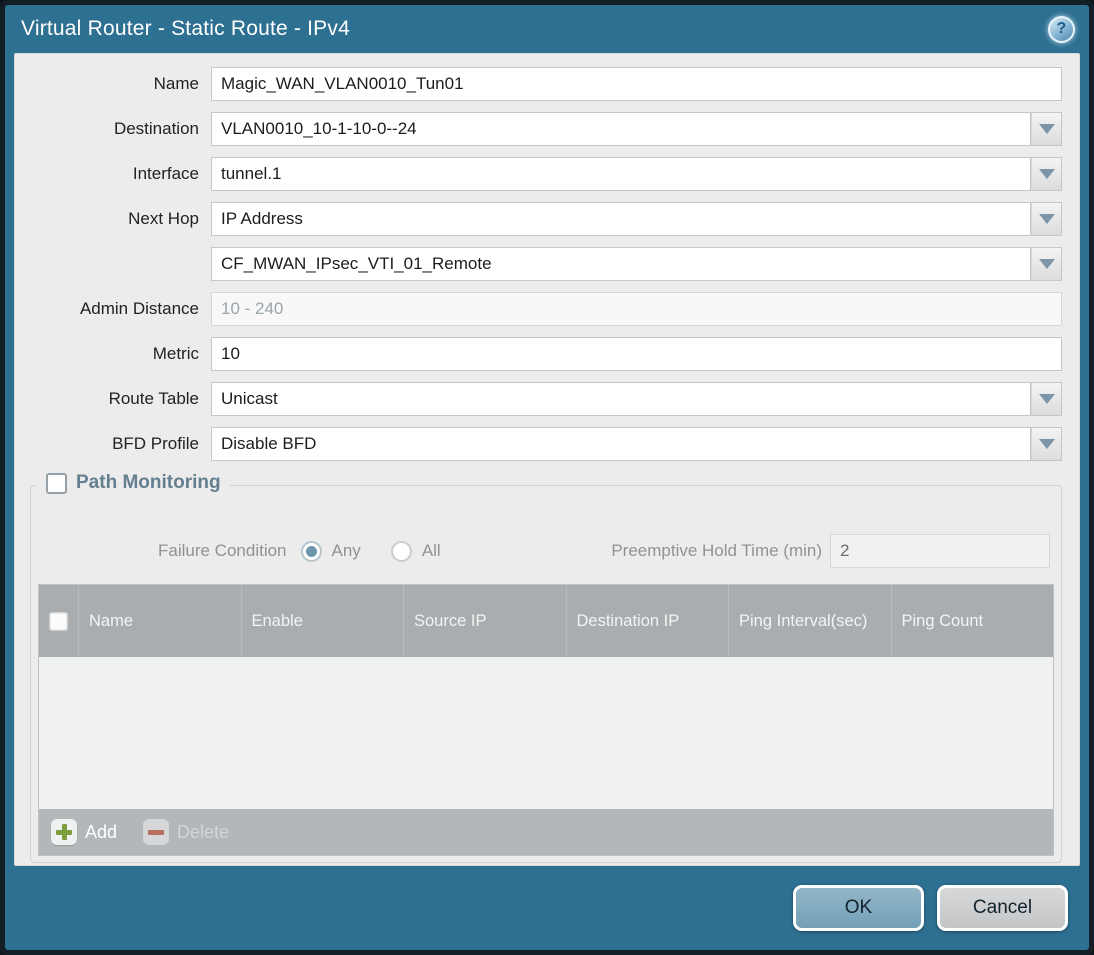 Image resolution: width=1094 pixels, height=955 pixels. I want to click on delete-button: Delete, so click(186, 832).